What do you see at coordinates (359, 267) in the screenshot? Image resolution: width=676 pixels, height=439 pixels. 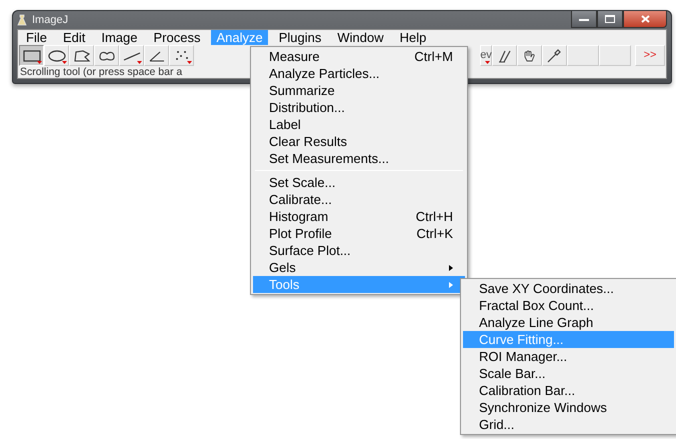 I see `menu-item: Gels` at bounding box center [359, 267].